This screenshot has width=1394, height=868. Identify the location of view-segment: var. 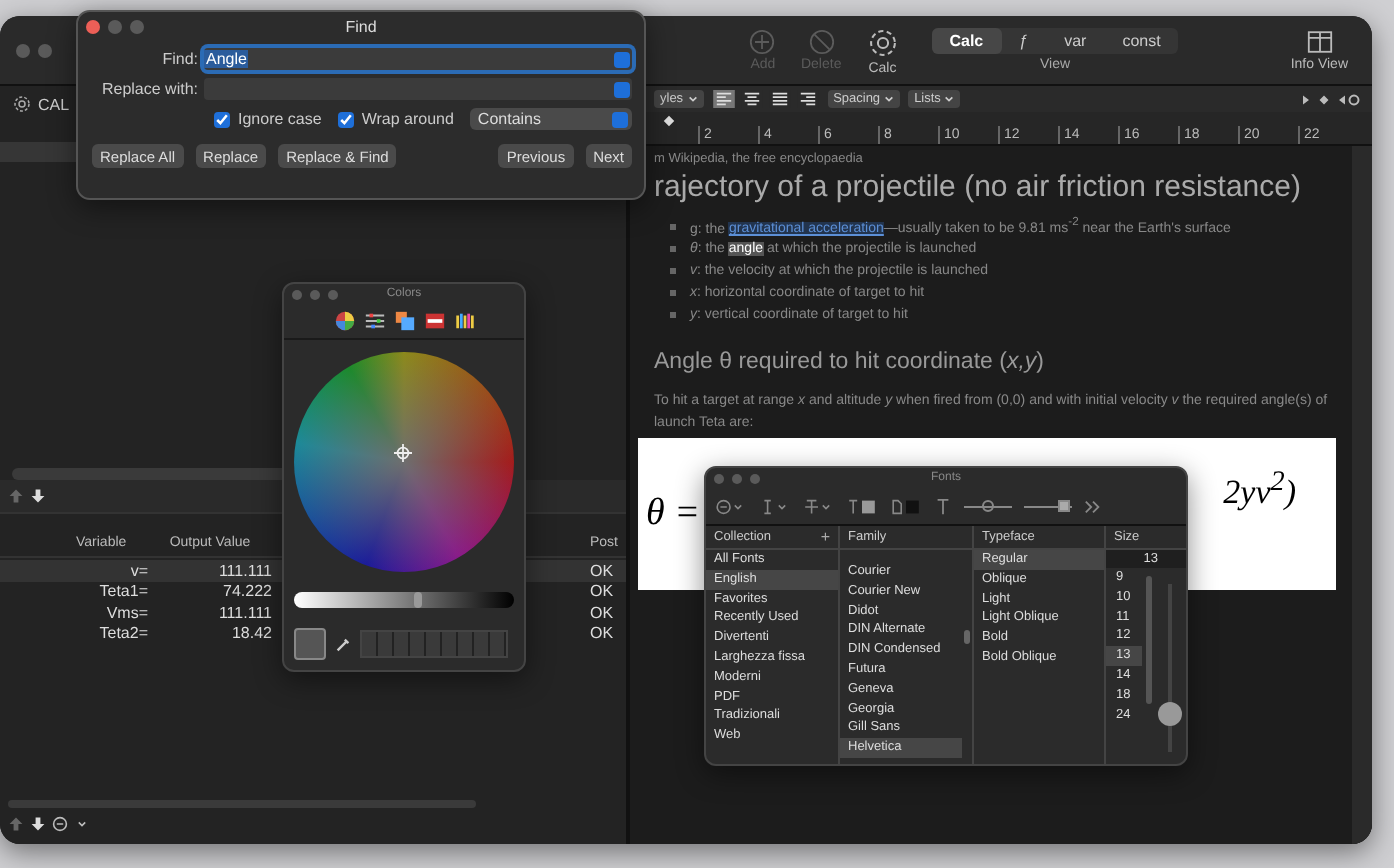
(1075, 41).